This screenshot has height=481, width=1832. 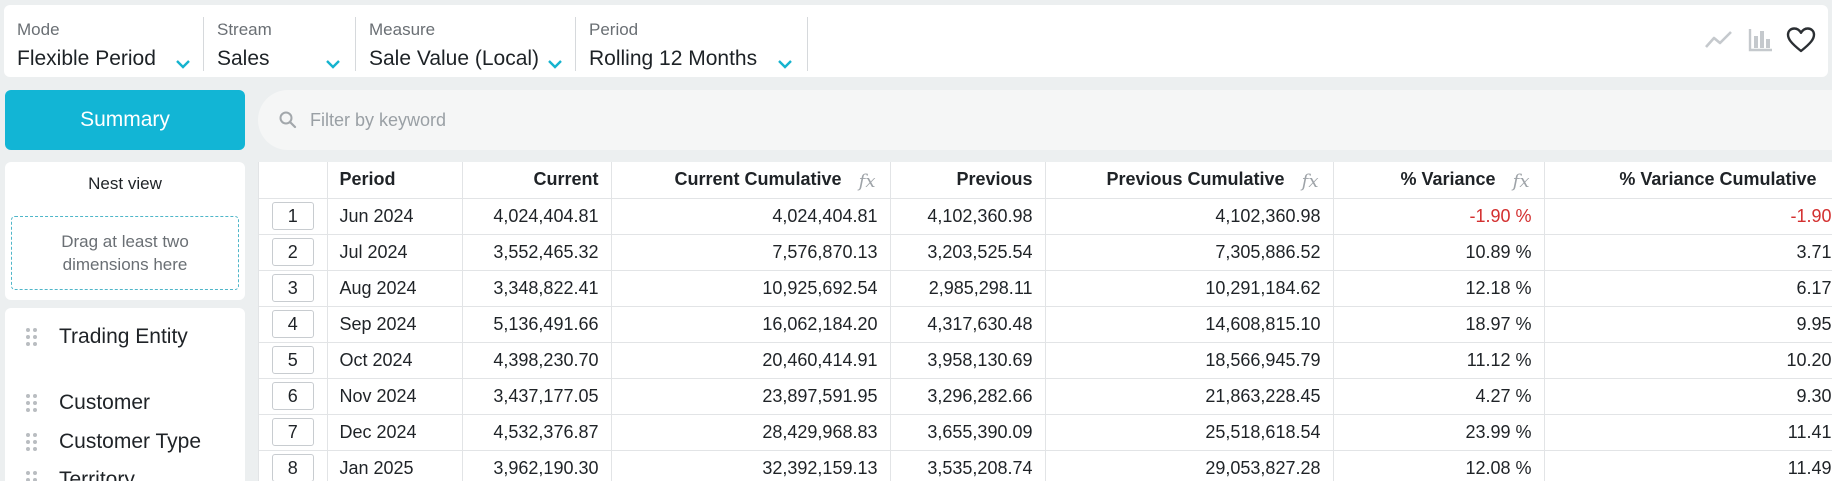 I want to click on column-header-current-cumulative: Current Cumulative fx, so click(x=751, y=180).